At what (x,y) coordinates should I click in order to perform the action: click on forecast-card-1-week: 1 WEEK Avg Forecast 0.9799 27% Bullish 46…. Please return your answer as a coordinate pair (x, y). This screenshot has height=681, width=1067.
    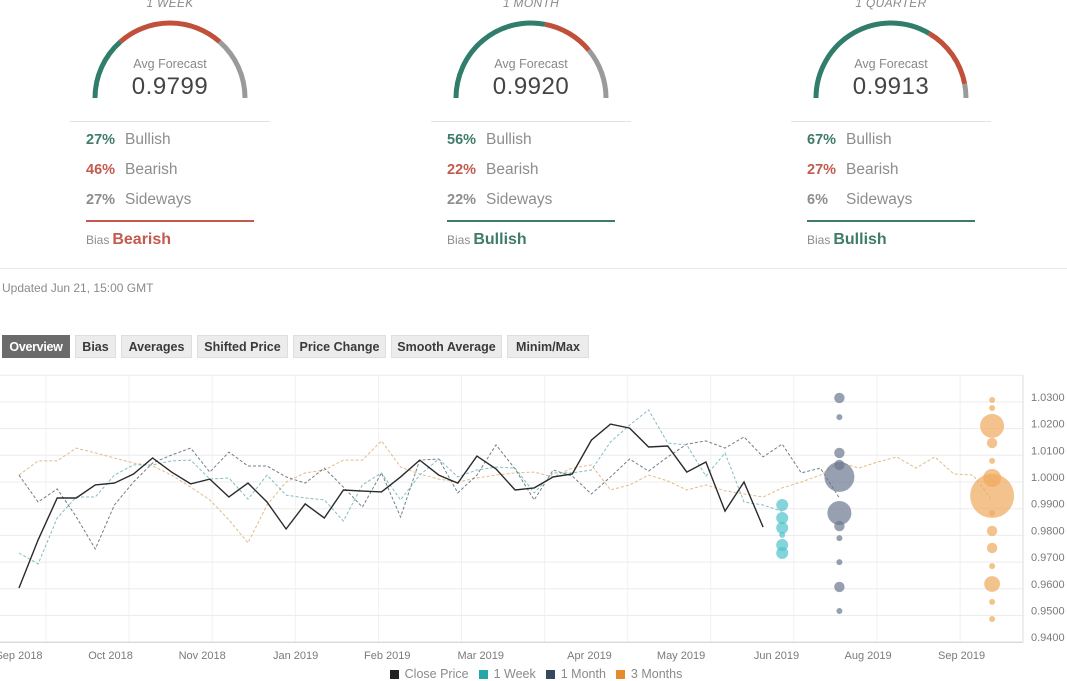
    Looking at the image, I should click on (175, 131).